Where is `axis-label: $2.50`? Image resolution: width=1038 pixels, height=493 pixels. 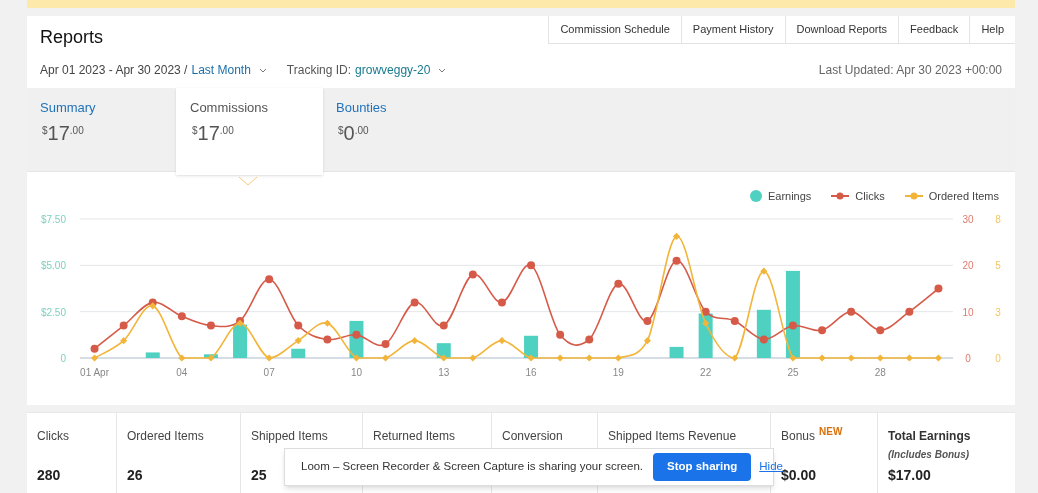
axis-label: $2.50 is located at coordinates (53, 312).